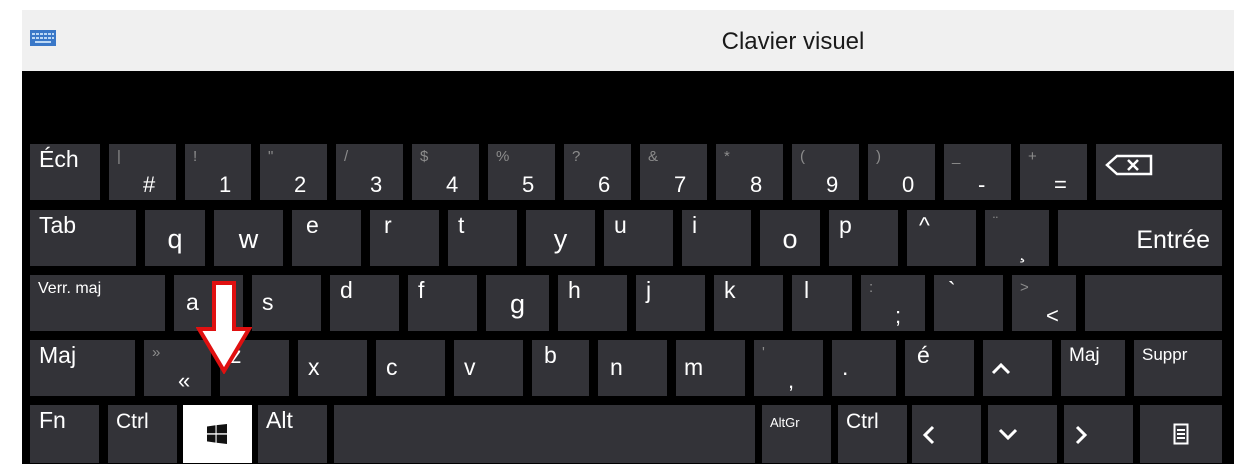 This screenshot has height=472, width=1242. Describe the element at coordinates (822, 303) in the screenshot. I see `key-l: l` at that location.